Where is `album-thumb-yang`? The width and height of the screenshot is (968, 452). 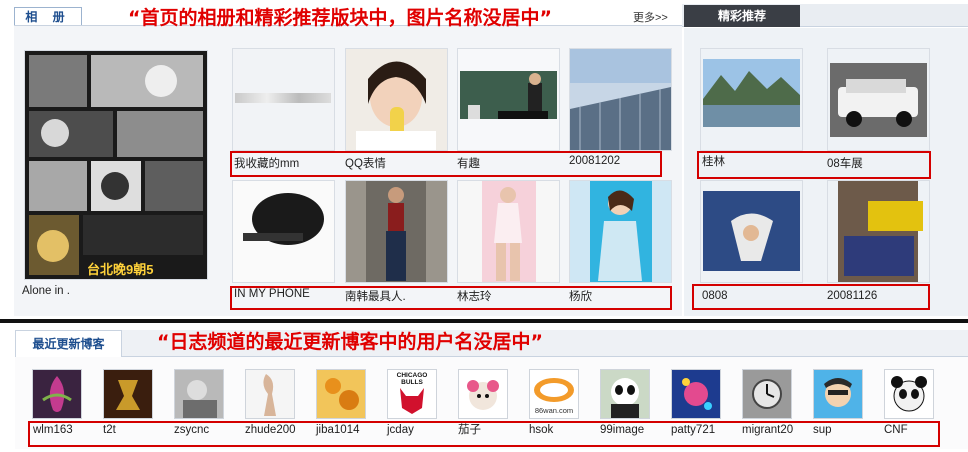 album-thumb-yang is located at coordinates (620, 231).